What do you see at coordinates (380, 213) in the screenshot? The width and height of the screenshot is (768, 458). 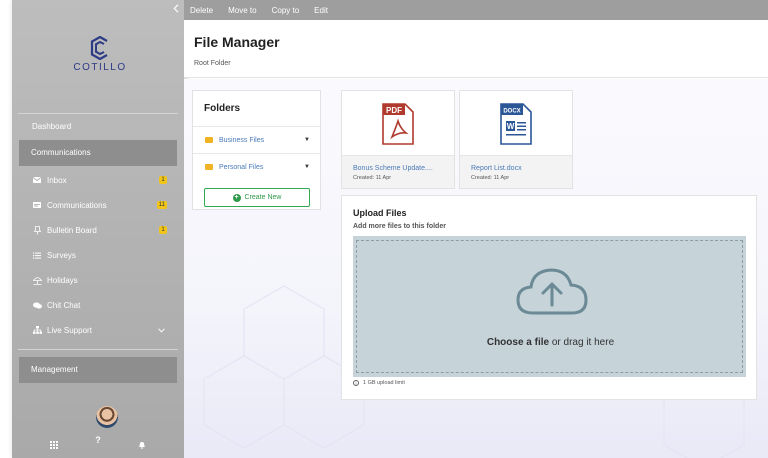 I see `upload-title: Upload Files` at bounding box center [380, 213].